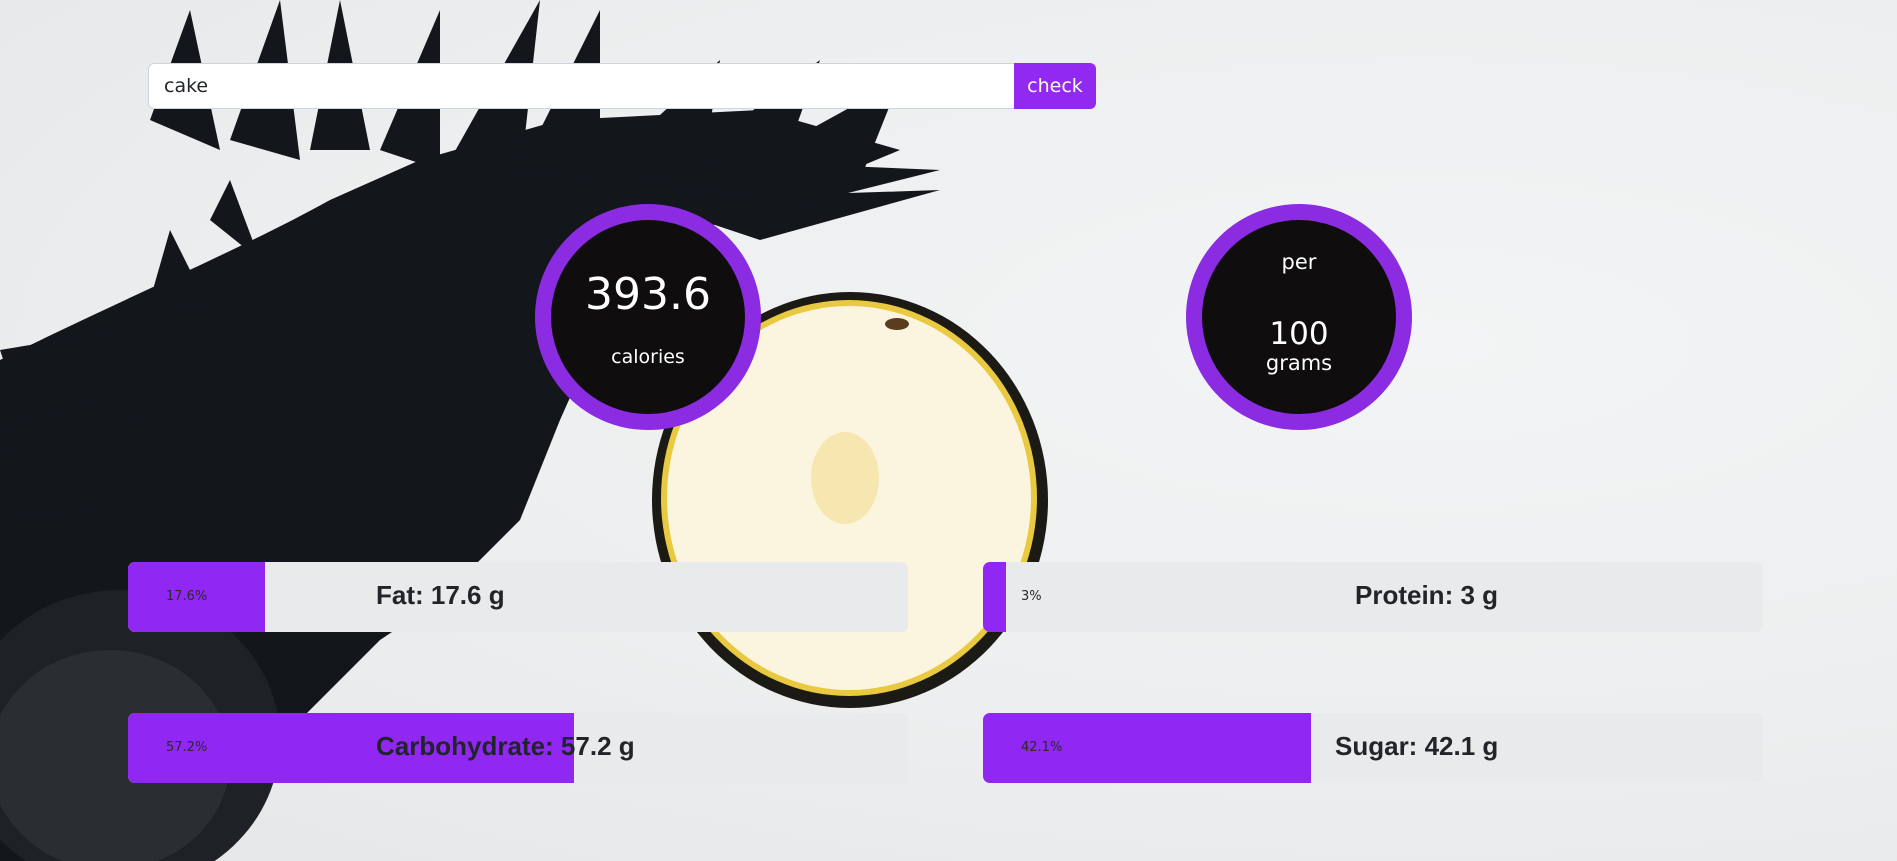 The image size is (1897, 861). What do you see at coordinates (648, 357) in the screenshot?
I see `calories-label: calories` at bounding box center [648, 357].